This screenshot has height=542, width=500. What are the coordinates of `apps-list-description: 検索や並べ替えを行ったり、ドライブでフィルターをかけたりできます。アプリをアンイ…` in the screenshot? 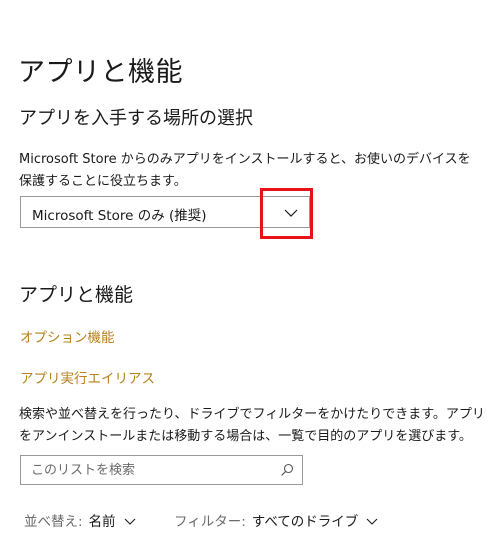 It's located at (252, 425).